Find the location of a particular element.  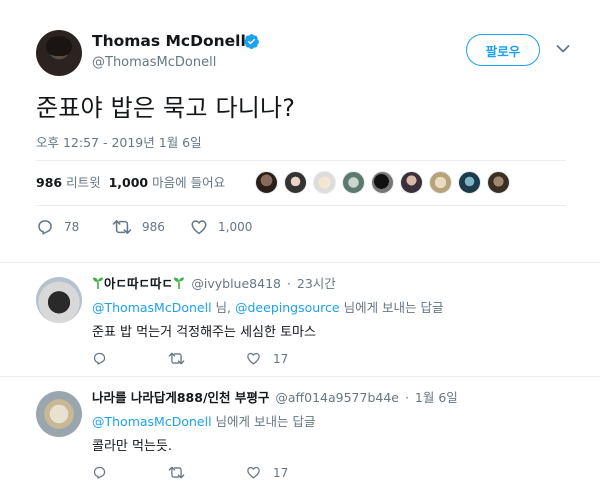

reply-time: 1월 6일 is located at coordinates (436, 397).